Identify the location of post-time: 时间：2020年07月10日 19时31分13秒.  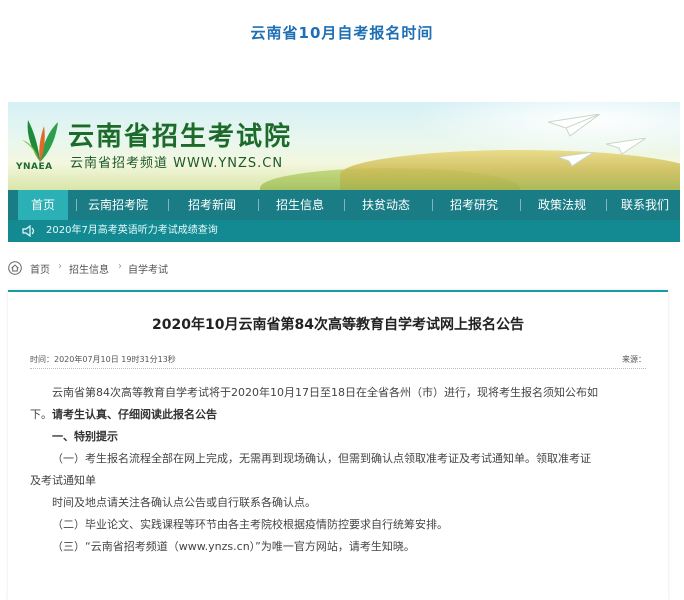
(103, 359).